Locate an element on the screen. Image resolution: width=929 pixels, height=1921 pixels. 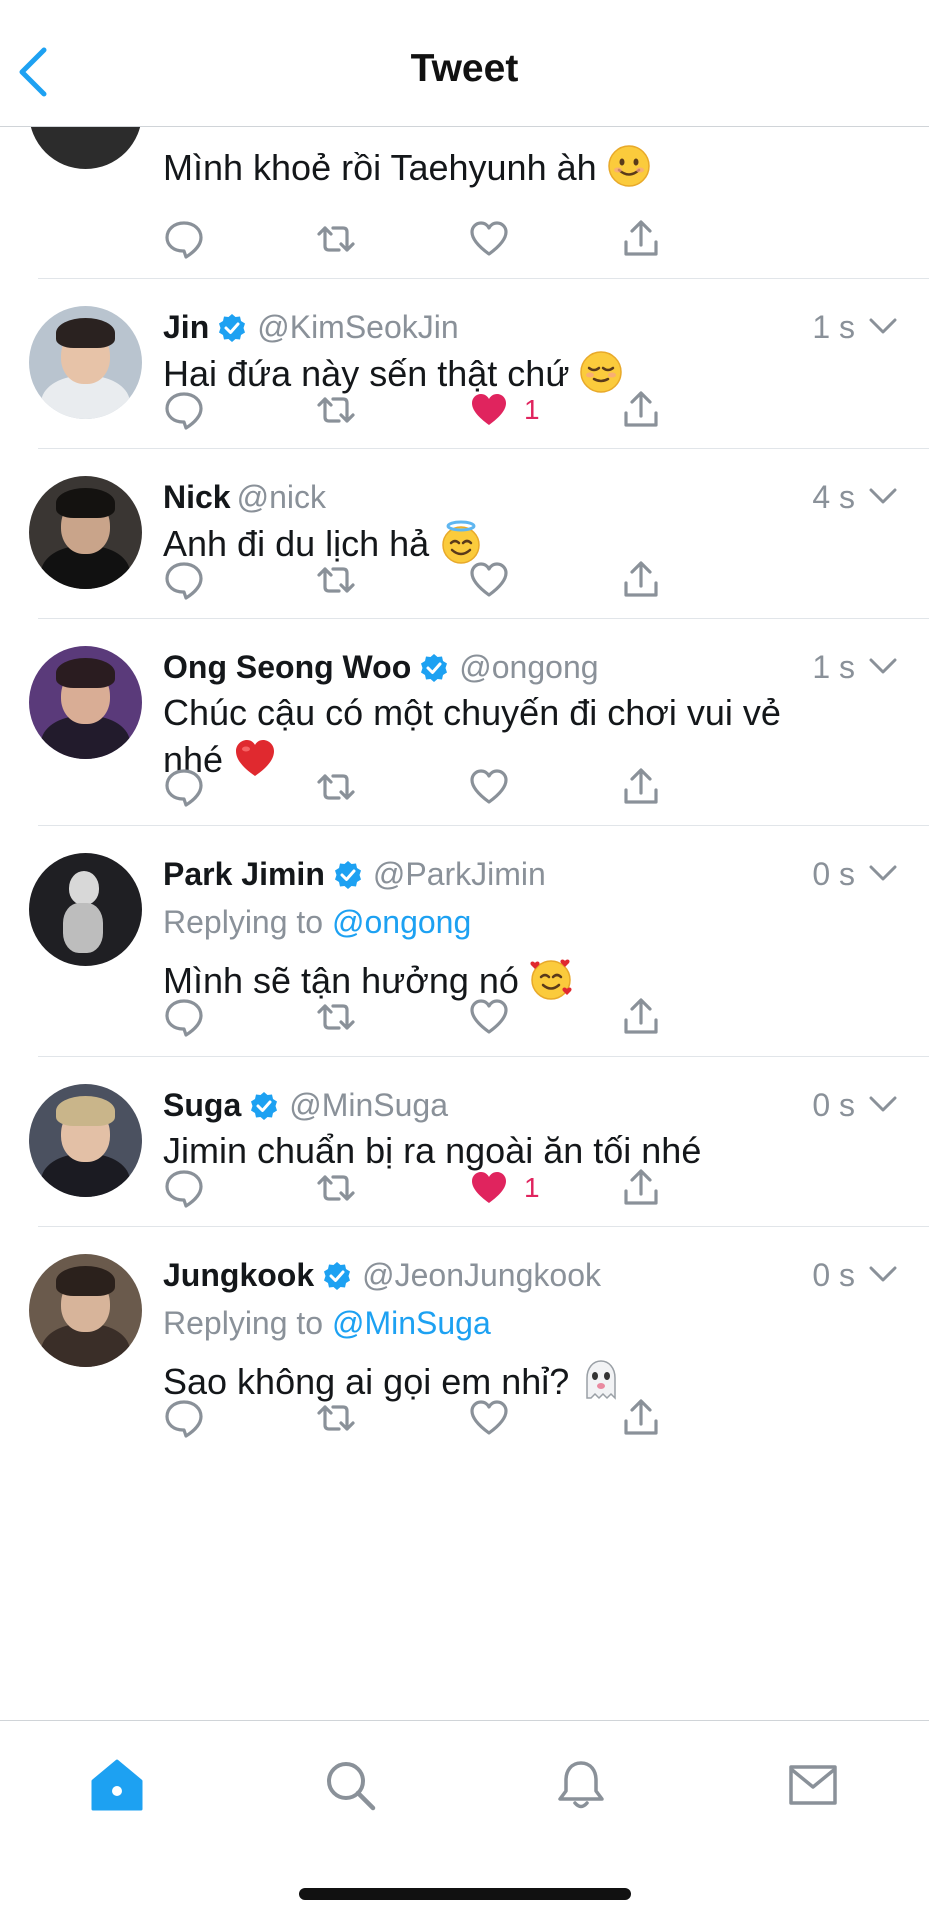
handle: @KimSeokJin is located at coordinates (357, 327).